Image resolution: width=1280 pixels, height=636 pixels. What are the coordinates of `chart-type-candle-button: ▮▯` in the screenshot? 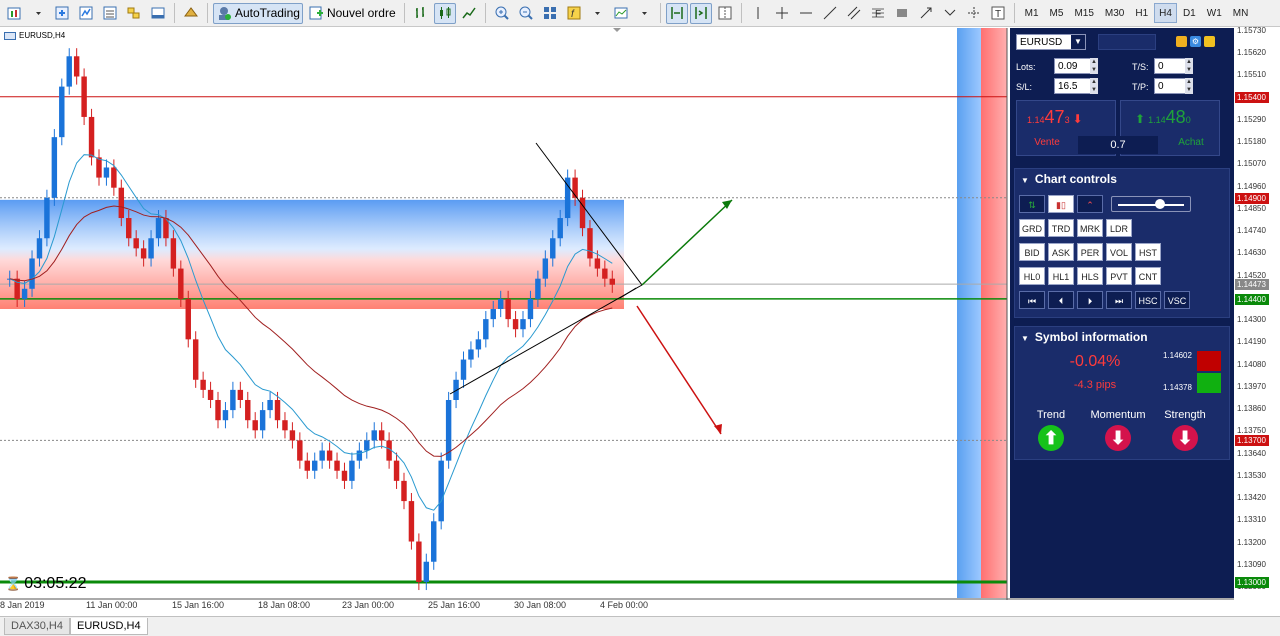 It's located at (1061, 204).